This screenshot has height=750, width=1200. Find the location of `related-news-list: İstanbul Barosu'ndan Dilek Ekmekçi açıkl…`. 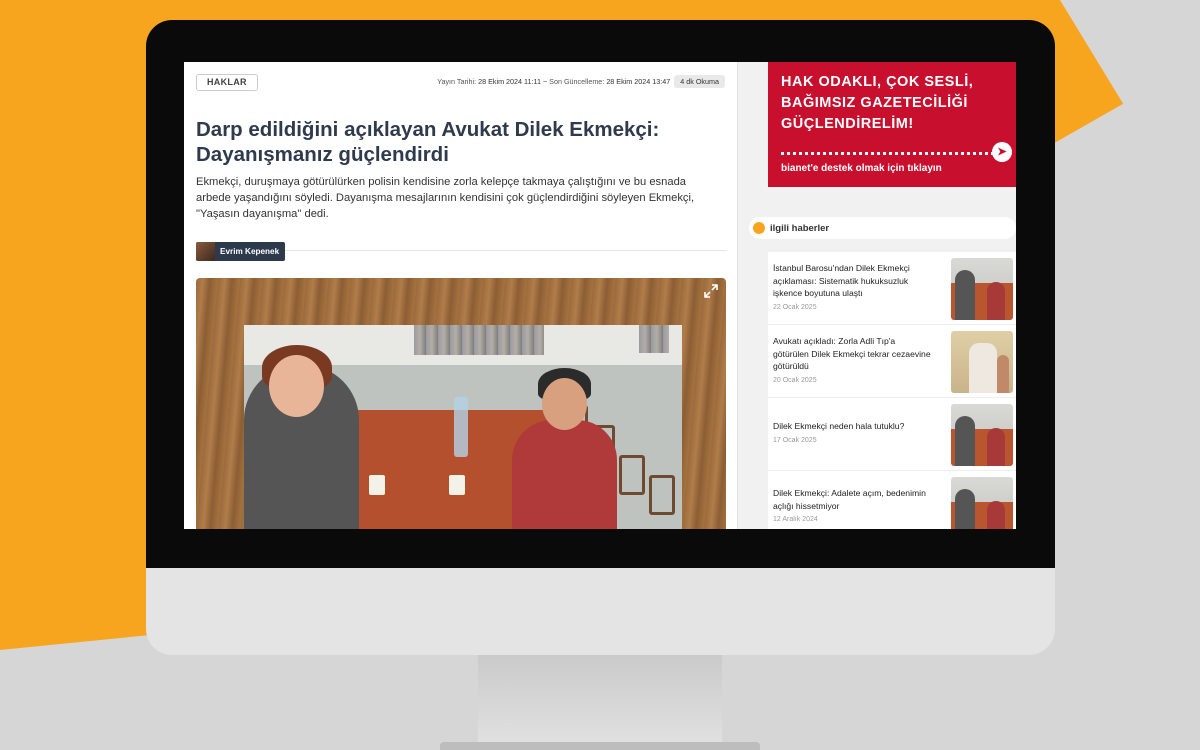

related-news-list: İstanbul Barosu'ndan Dilek Ekmekçi açıkl… is located at coordinates (892, 390).